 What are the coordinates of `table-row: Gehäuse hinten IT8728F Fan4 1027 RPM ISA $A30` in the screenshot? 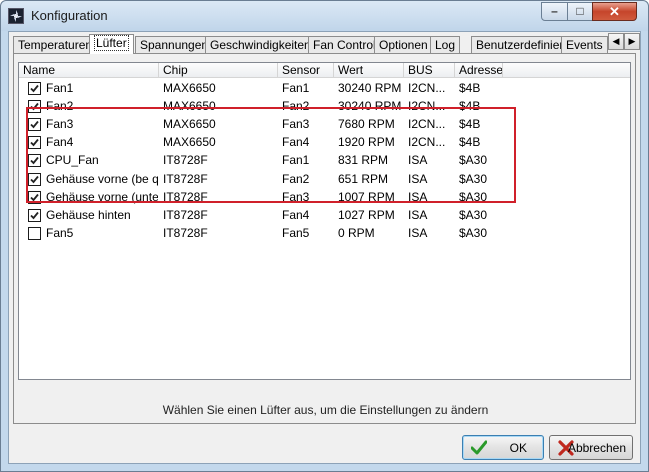 It's located at (324, 215).